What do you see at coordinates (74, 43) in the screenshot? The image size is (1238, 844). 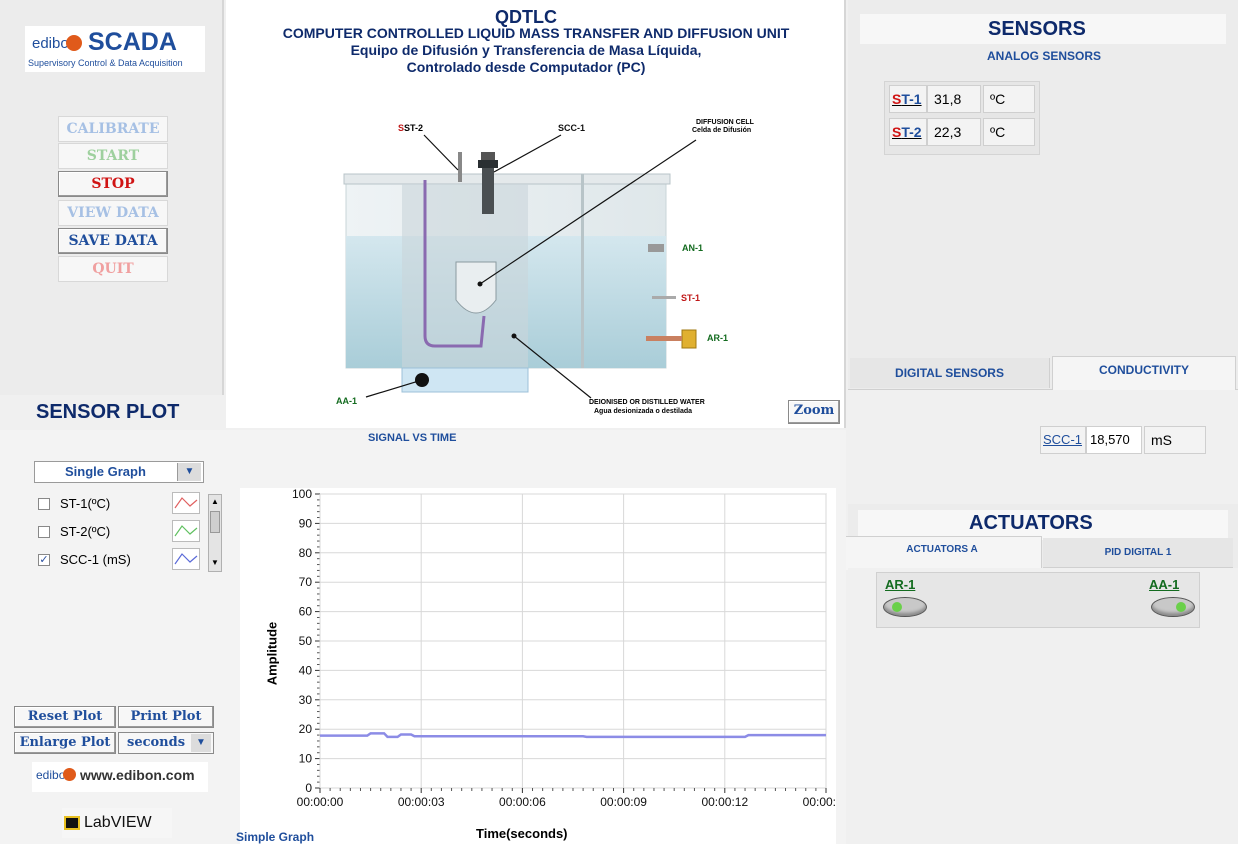 I see `edibon-dot-icon` at bounding box center [74, 43].